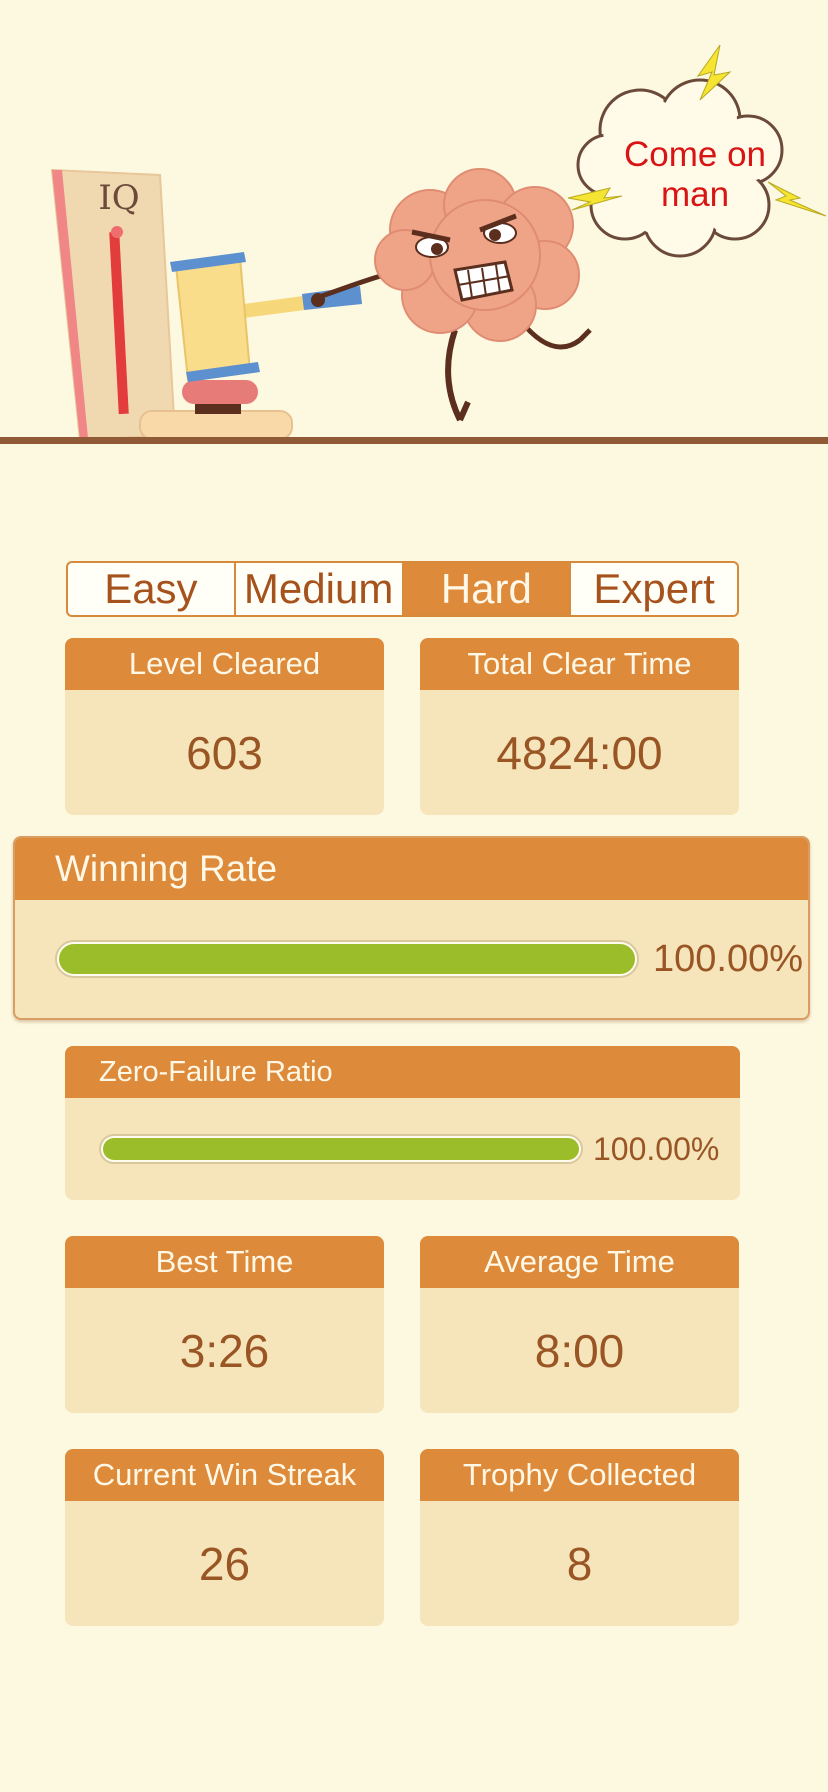 The image size is (828, 1792). What do you see at coordinates (695, 194) in the screenshot?
I see `speech-line-2: man` at bounding box center [695, 194].